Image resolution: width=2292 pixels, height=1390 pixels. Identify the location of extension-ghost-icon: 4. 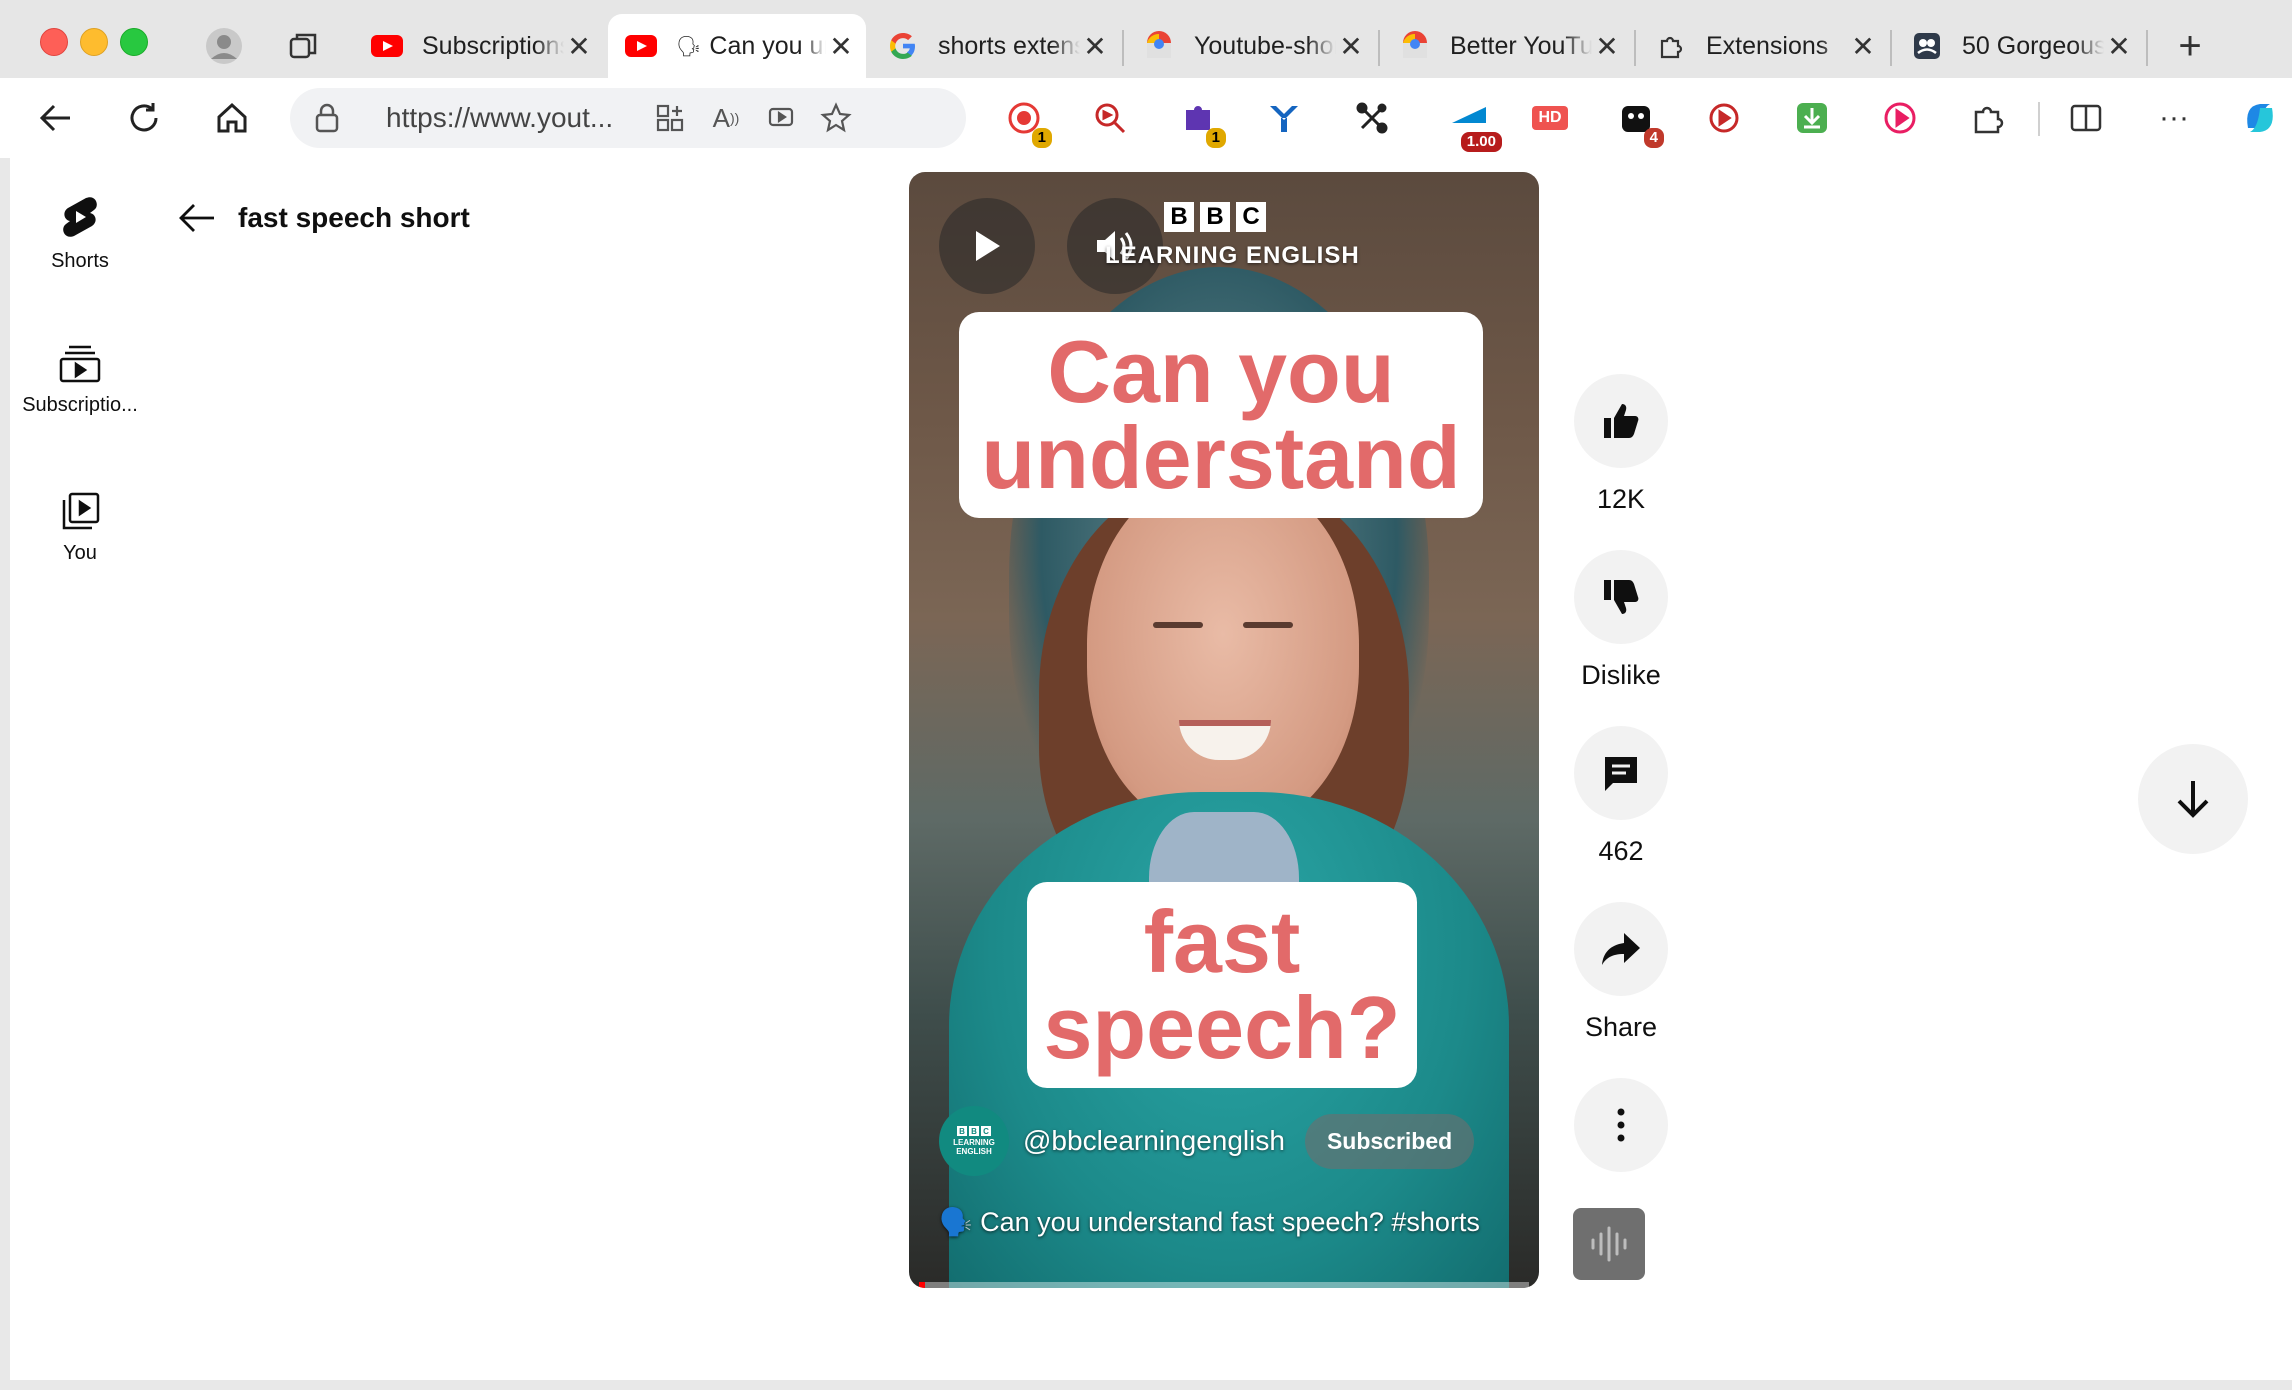
(1639, 122).